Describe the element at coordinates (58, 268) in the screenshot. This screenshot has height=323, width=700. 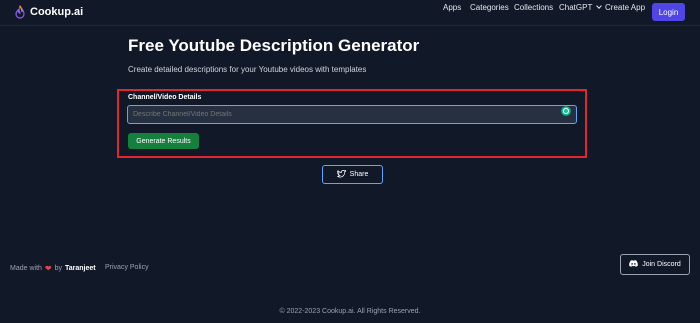
I see `made-with-by: by` at that location.